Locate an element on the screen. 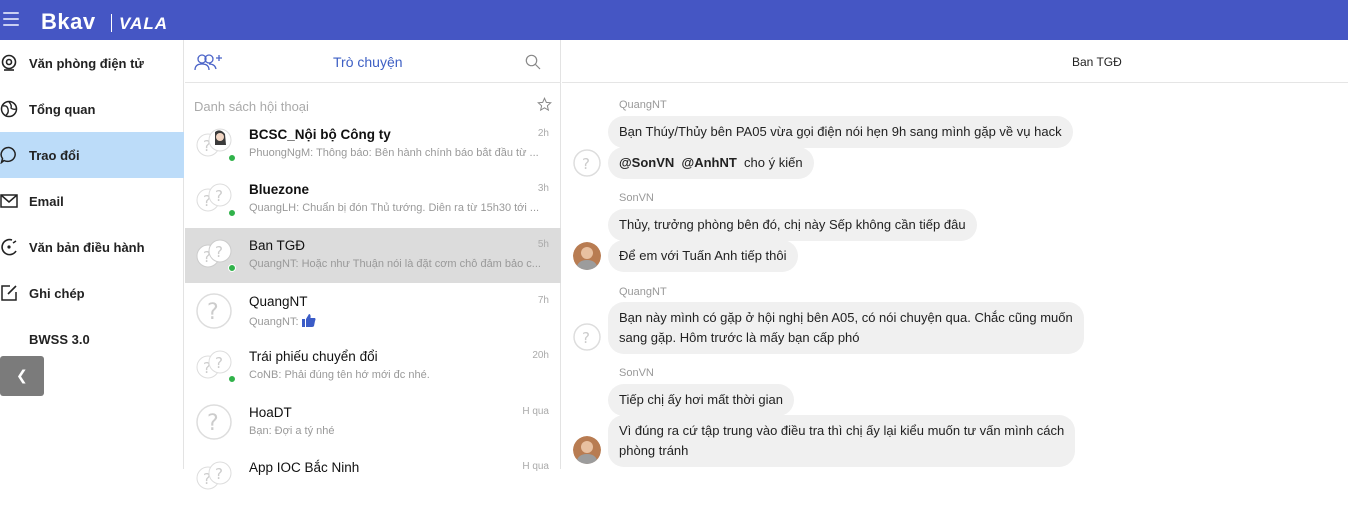 This screenshot has height=505, width=1348. nav-label: Văn phòng điện tử is located at coordinates (86, 63).